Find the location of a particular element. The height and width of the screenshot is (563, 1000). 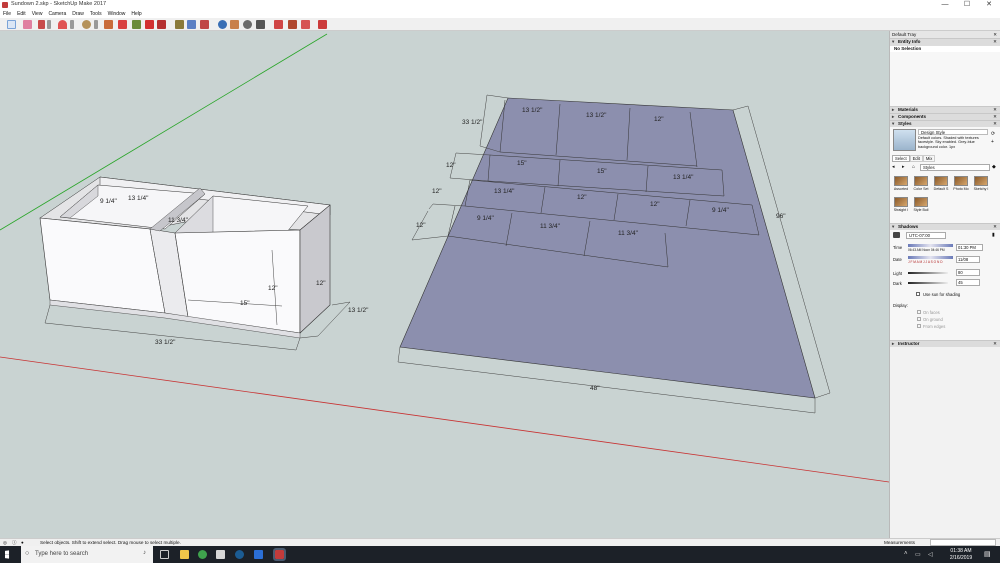

arc-icon is located at coordinates (62, 24).